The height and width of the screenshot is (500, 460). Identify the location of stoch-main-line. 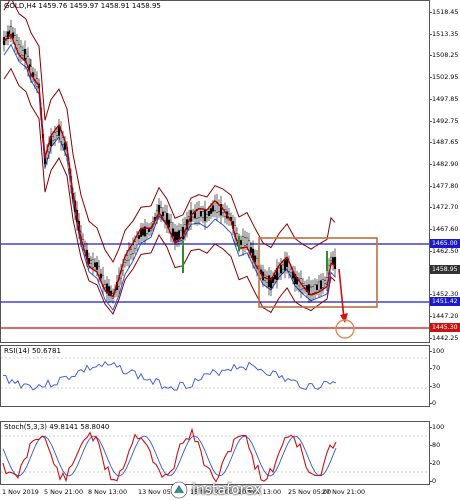
(169, 455).